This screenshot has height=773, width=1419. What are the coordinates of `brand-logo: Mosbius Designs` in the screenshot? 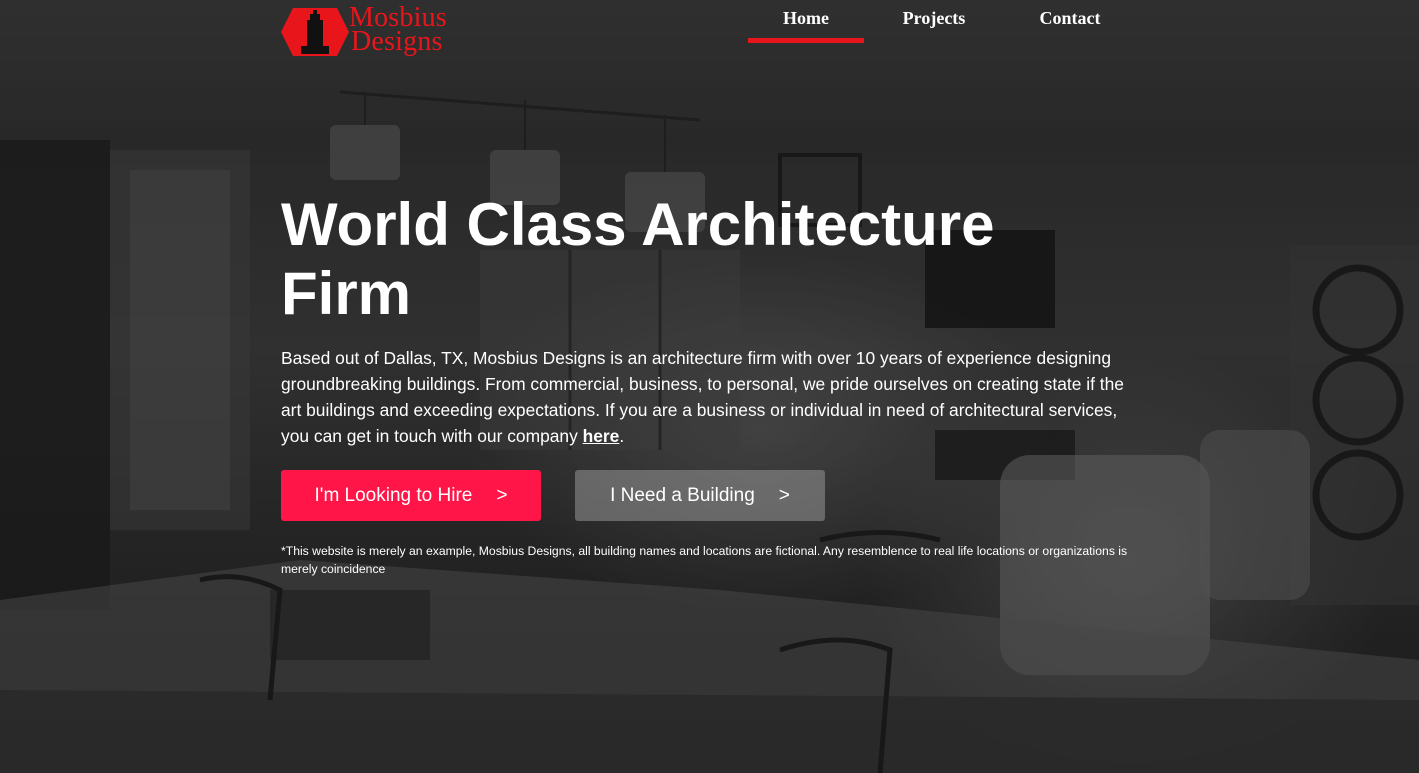 It's located at (383, 31).